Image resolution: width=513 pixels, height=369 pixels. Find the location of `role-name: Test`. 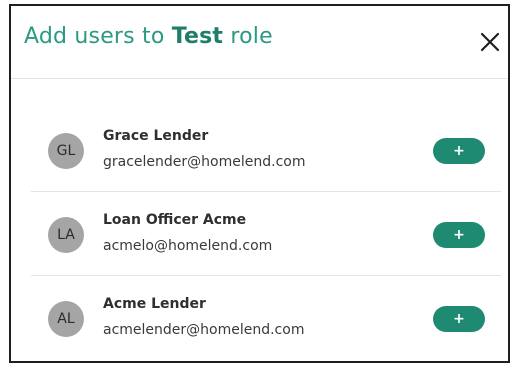

role-name: Test is located at coordinates (197, 36).